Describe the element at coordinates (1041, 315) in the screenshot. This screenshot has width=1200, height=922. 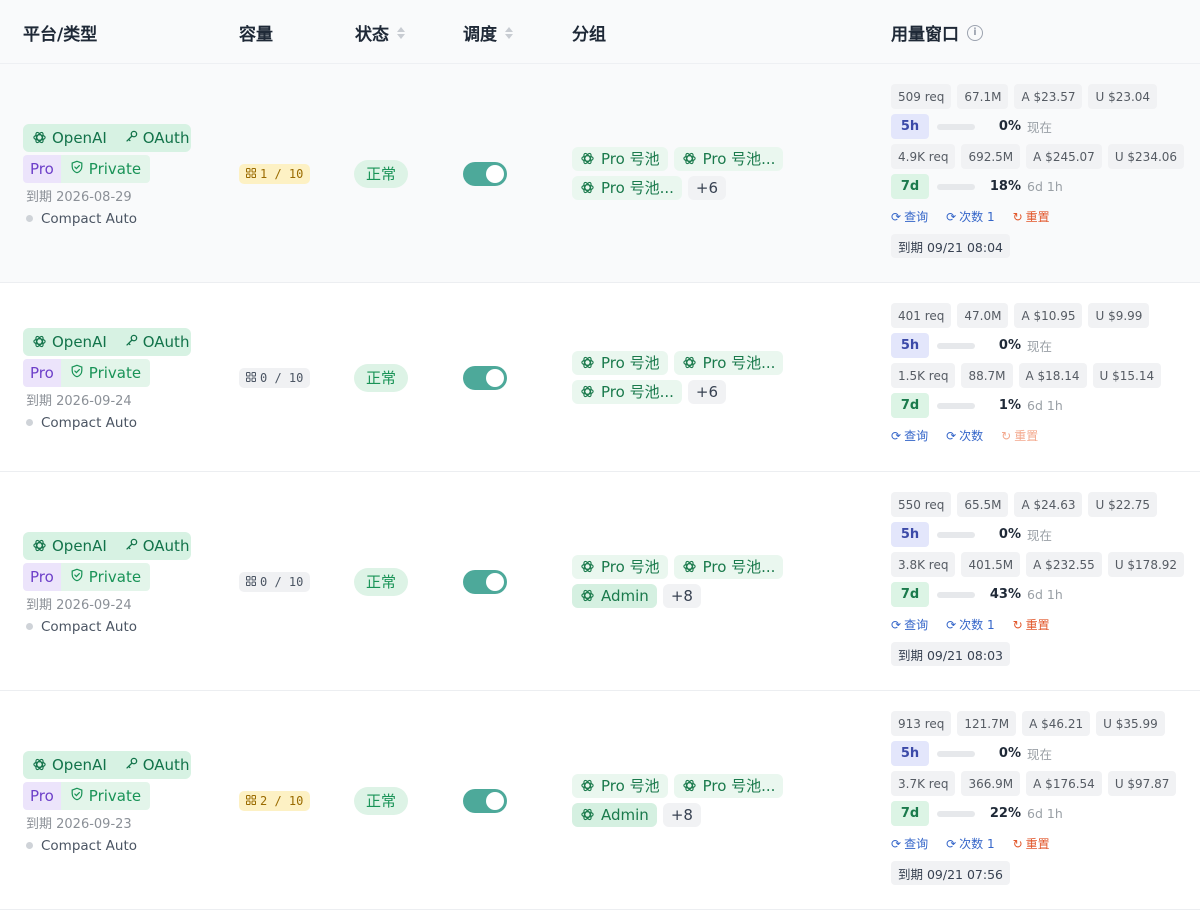
I see `usage-stats-5h: 401 req 47.0M A $10.95 U $9.99` at that location.